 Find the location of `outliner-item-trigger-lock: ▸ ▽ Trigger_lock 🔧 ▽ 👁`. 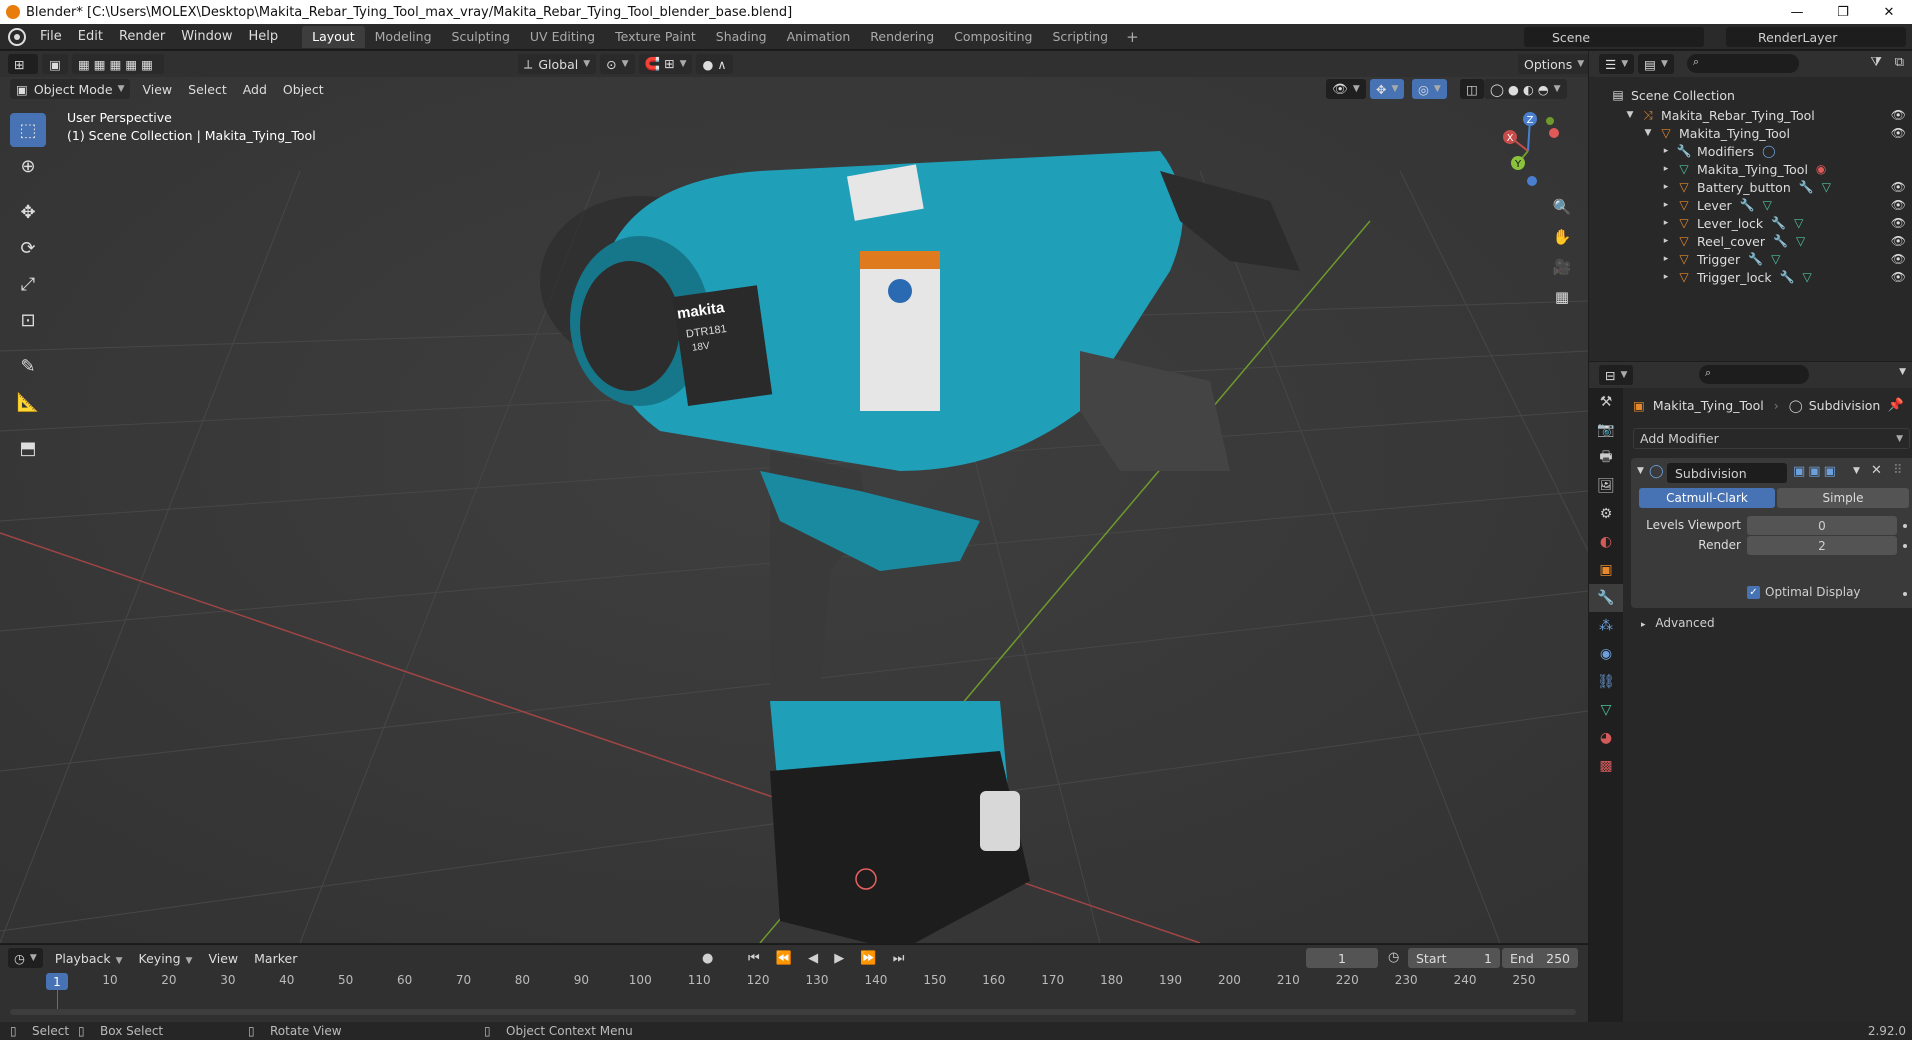

outliner-item-trigger-lock: ▸ ▽ Trigger_lock 🔧 ▽ 👁 is located at coordinates (1750, 277).